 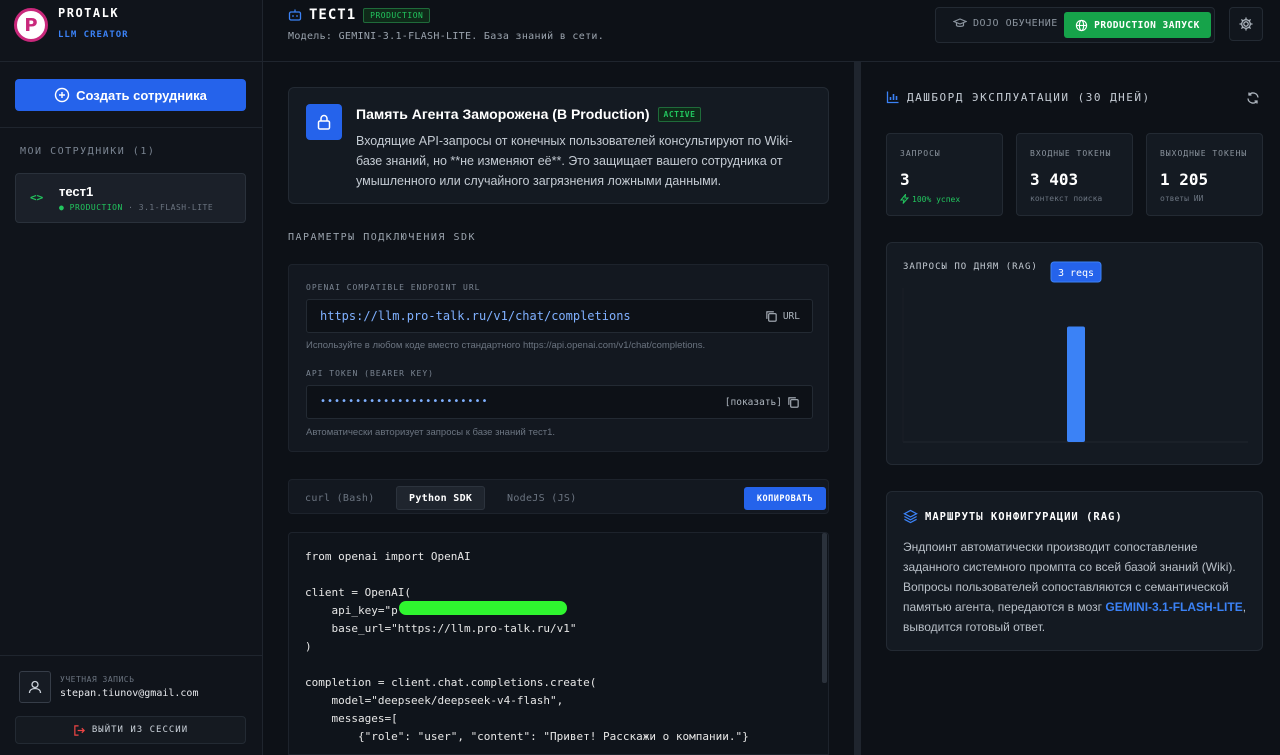 I want to click on code-line: base_url="https://llm.pro-talk.ru/v1", so click(x=441, y=628).